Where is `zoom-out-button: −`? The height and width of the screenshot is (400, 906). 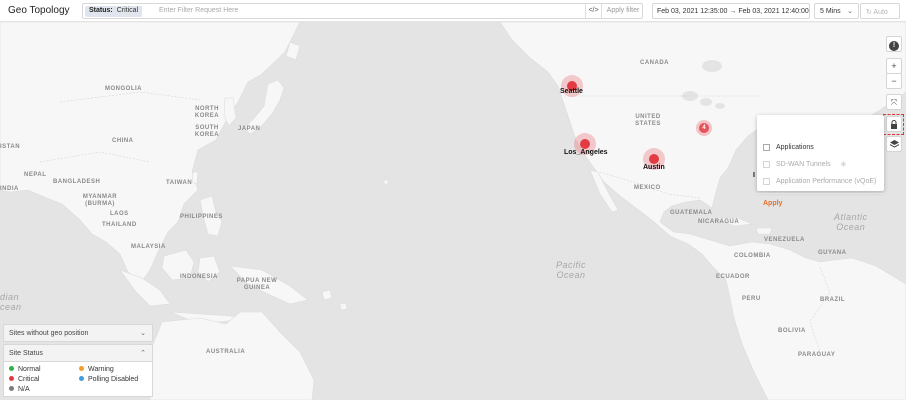
zoom-out-button: − is located at coordinates (894, 81).